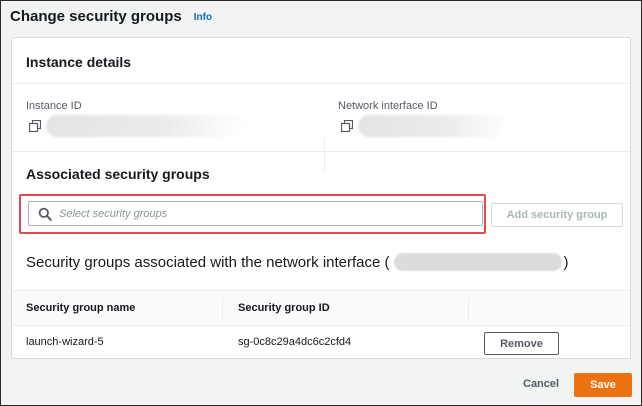  What do you see at coordinates (388, 106) in the screenshot?
I see `network-interface-id-label: Network interface ID` at bounding box center [388, 106].